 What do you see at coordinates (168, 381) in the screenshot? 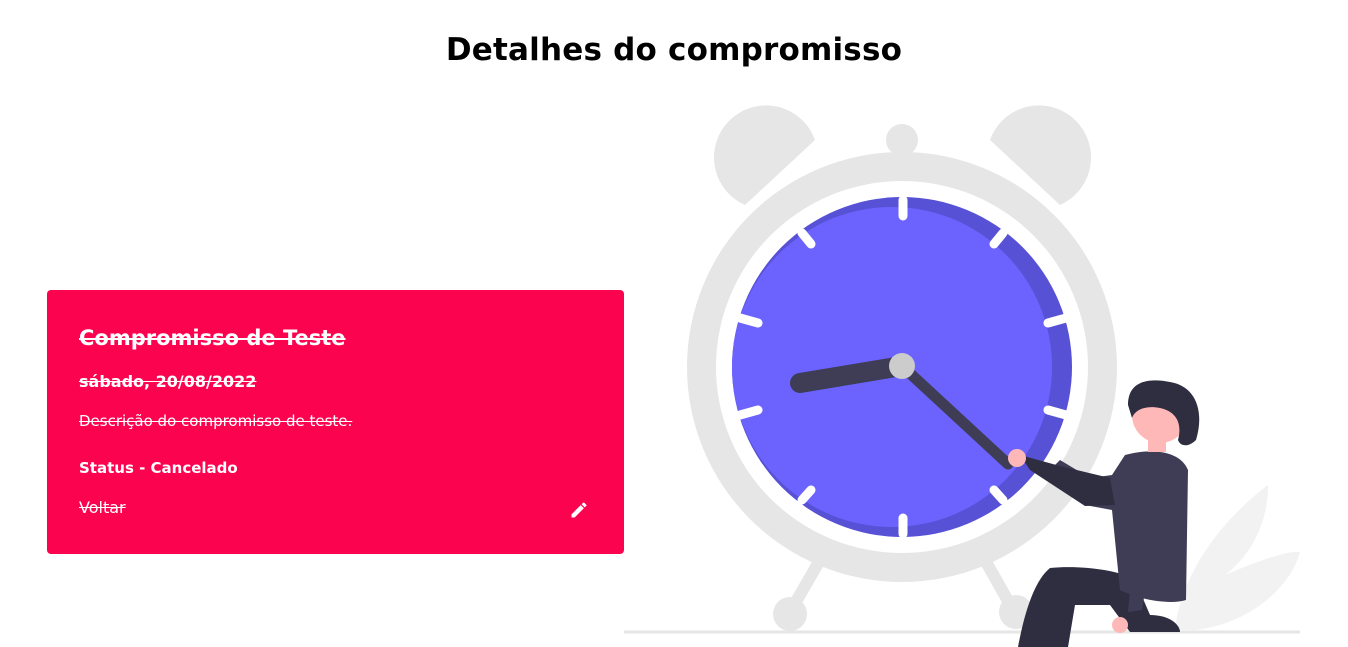
I see `appointment-date: sábado, 20/08/2022` at bounding box center [168, 381].